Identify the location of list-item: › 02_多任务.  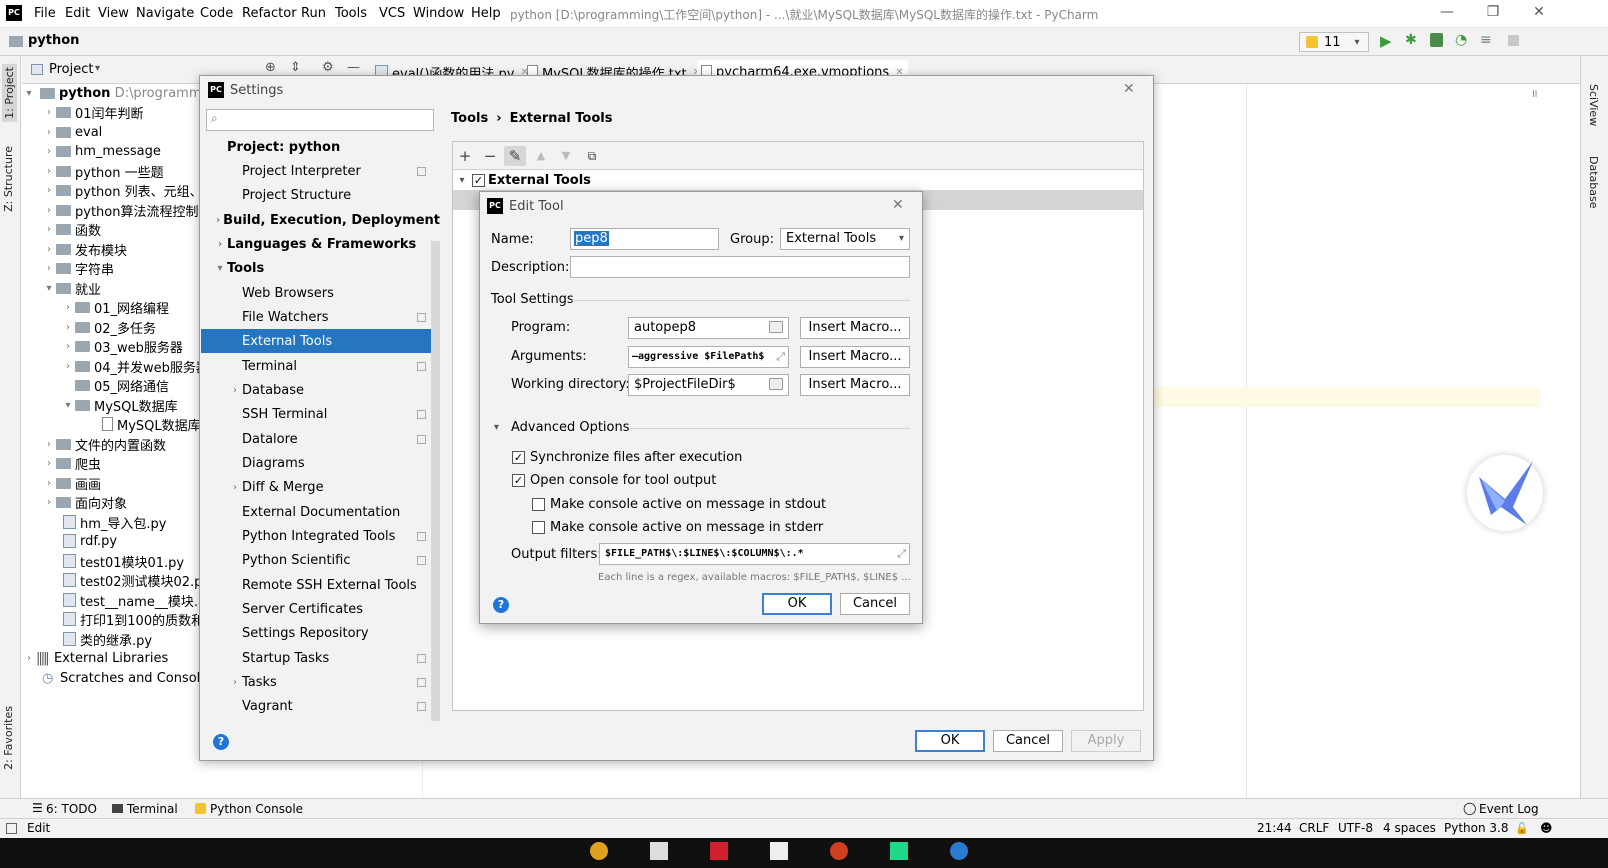
(108, 327).